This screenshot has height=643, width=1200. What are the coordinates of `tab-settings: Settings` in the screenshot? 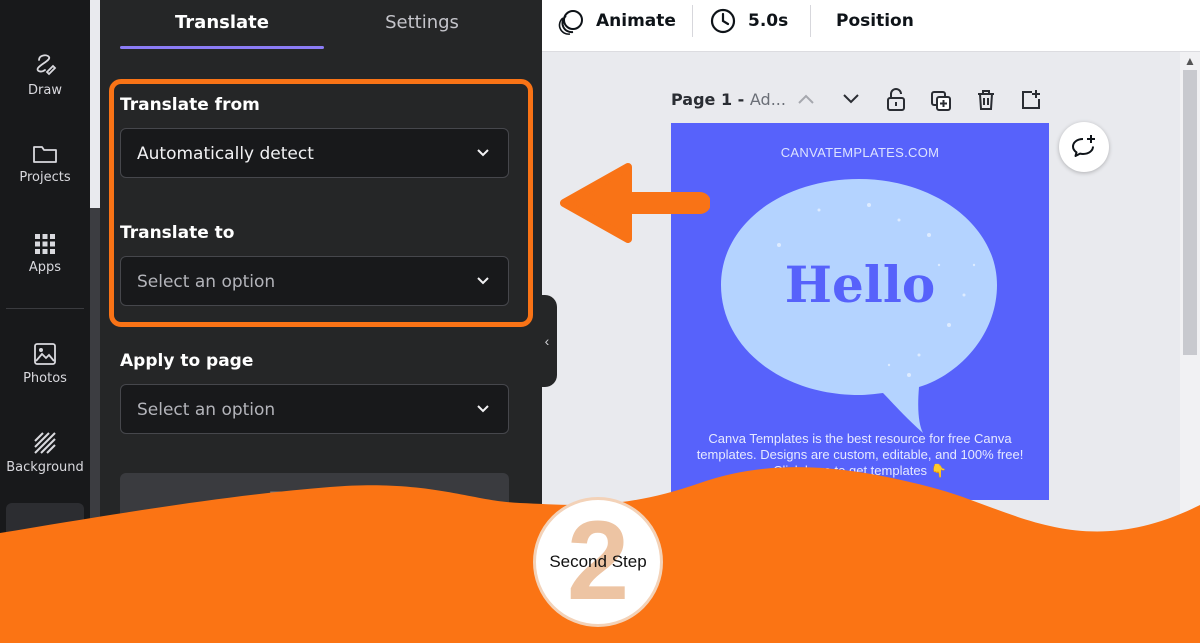 It's located at (422, 22).